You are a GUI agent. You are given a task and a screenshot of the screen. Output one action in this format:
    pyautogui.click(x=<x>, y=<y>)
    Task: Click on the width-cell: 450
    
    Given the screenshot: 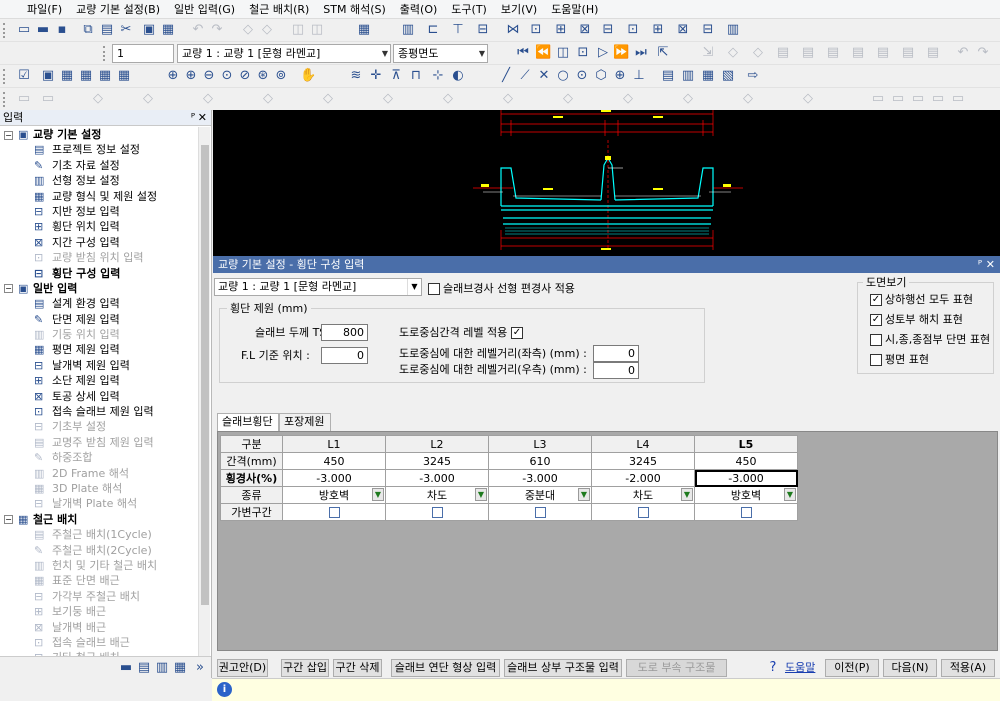 What is the action you would take?
    pyautogui.click(x=746, y=461)
    